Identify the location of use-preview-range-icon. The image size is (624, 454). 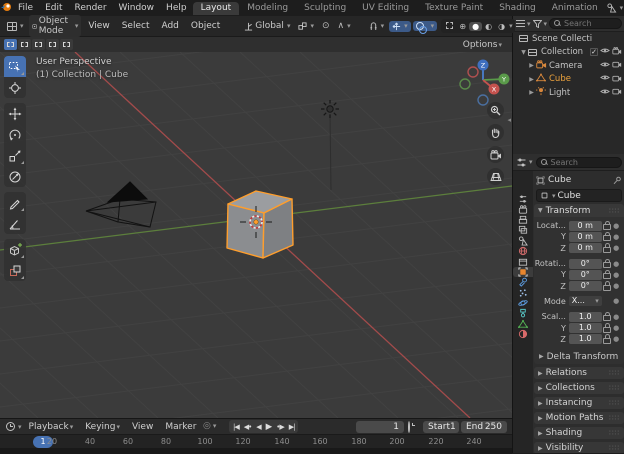
(409, 427).